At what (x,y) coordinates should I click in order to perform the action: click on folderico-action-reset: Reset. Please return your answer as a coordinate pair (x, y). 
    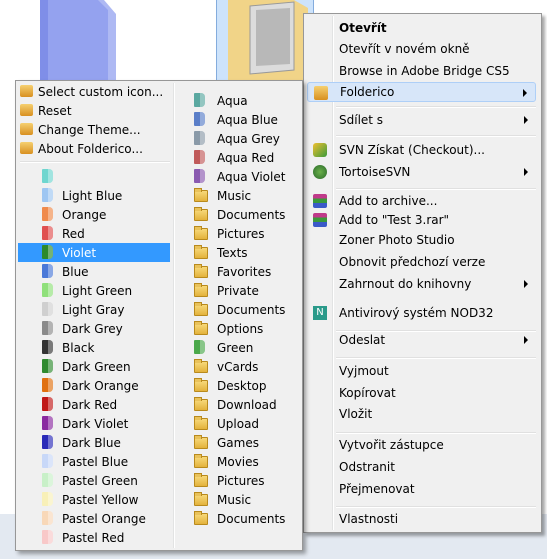
    Looking at the image, I should click on (94, 110).